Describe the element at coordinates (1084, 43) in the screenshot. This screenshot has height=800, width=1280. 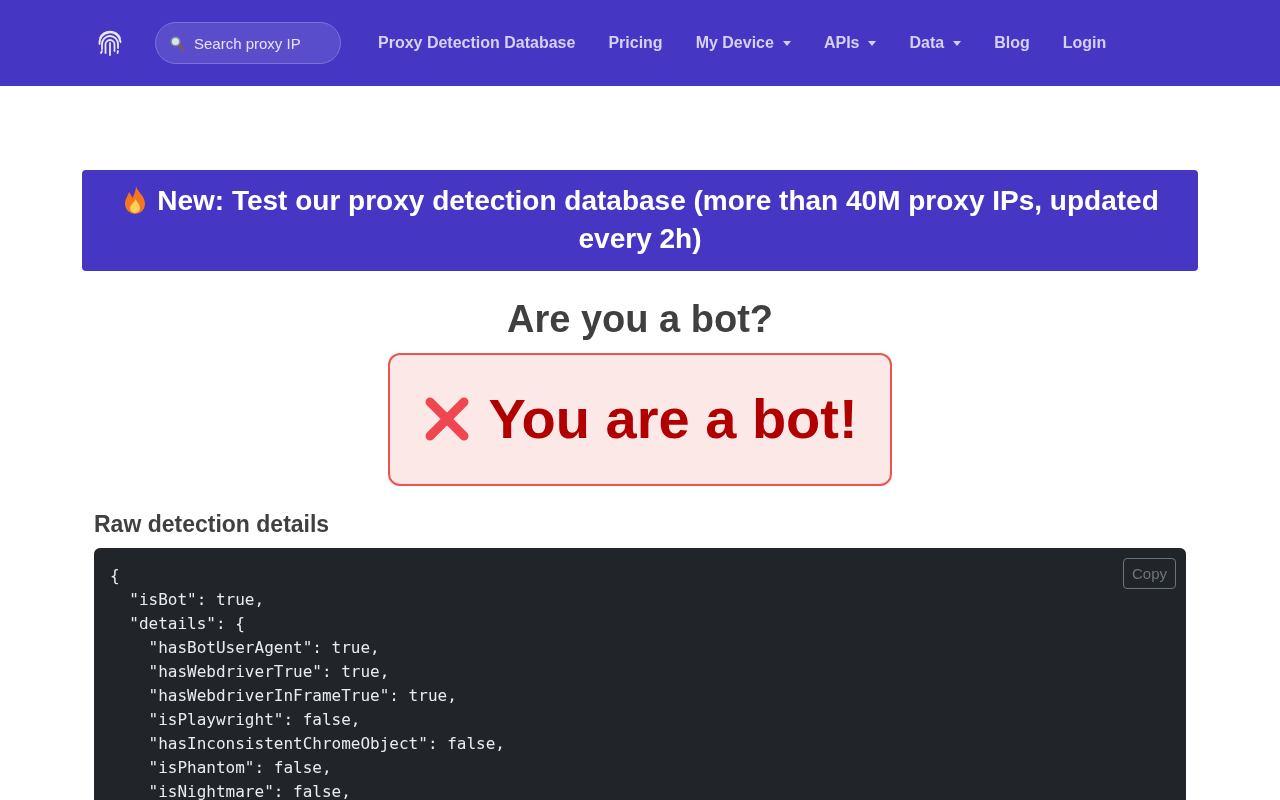
I see `nav-link: Login` at that location.